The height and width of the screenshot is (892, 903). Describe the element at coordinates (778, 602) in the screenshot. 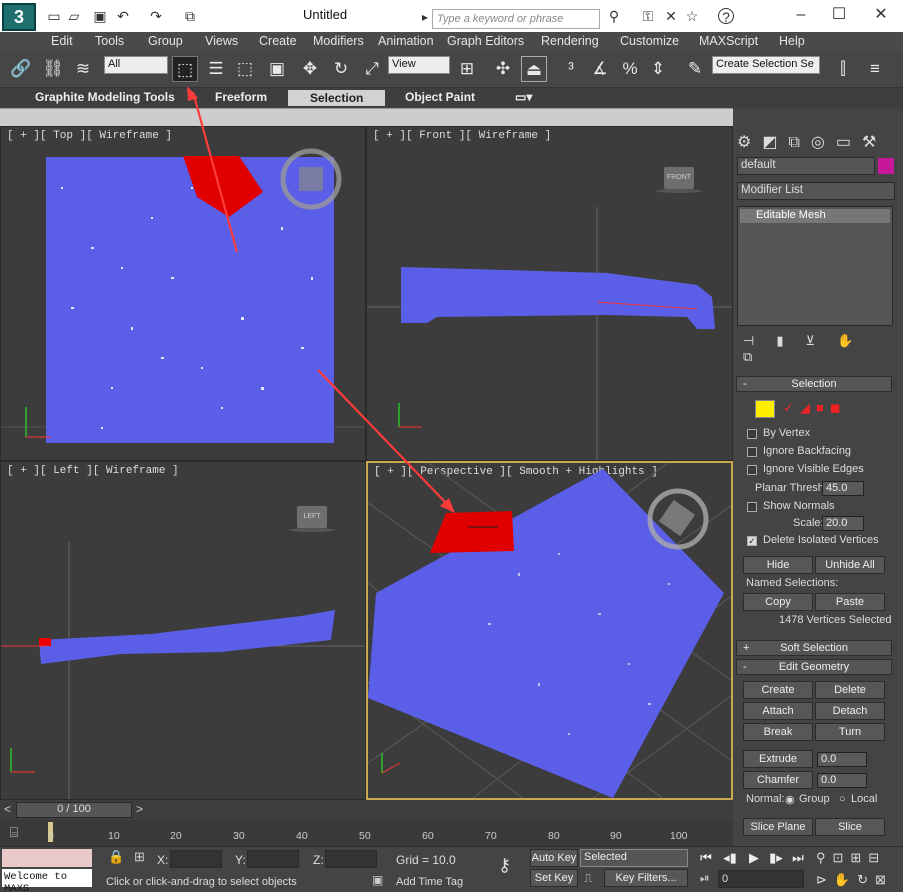

I see `copy-button: Copy` at that location.